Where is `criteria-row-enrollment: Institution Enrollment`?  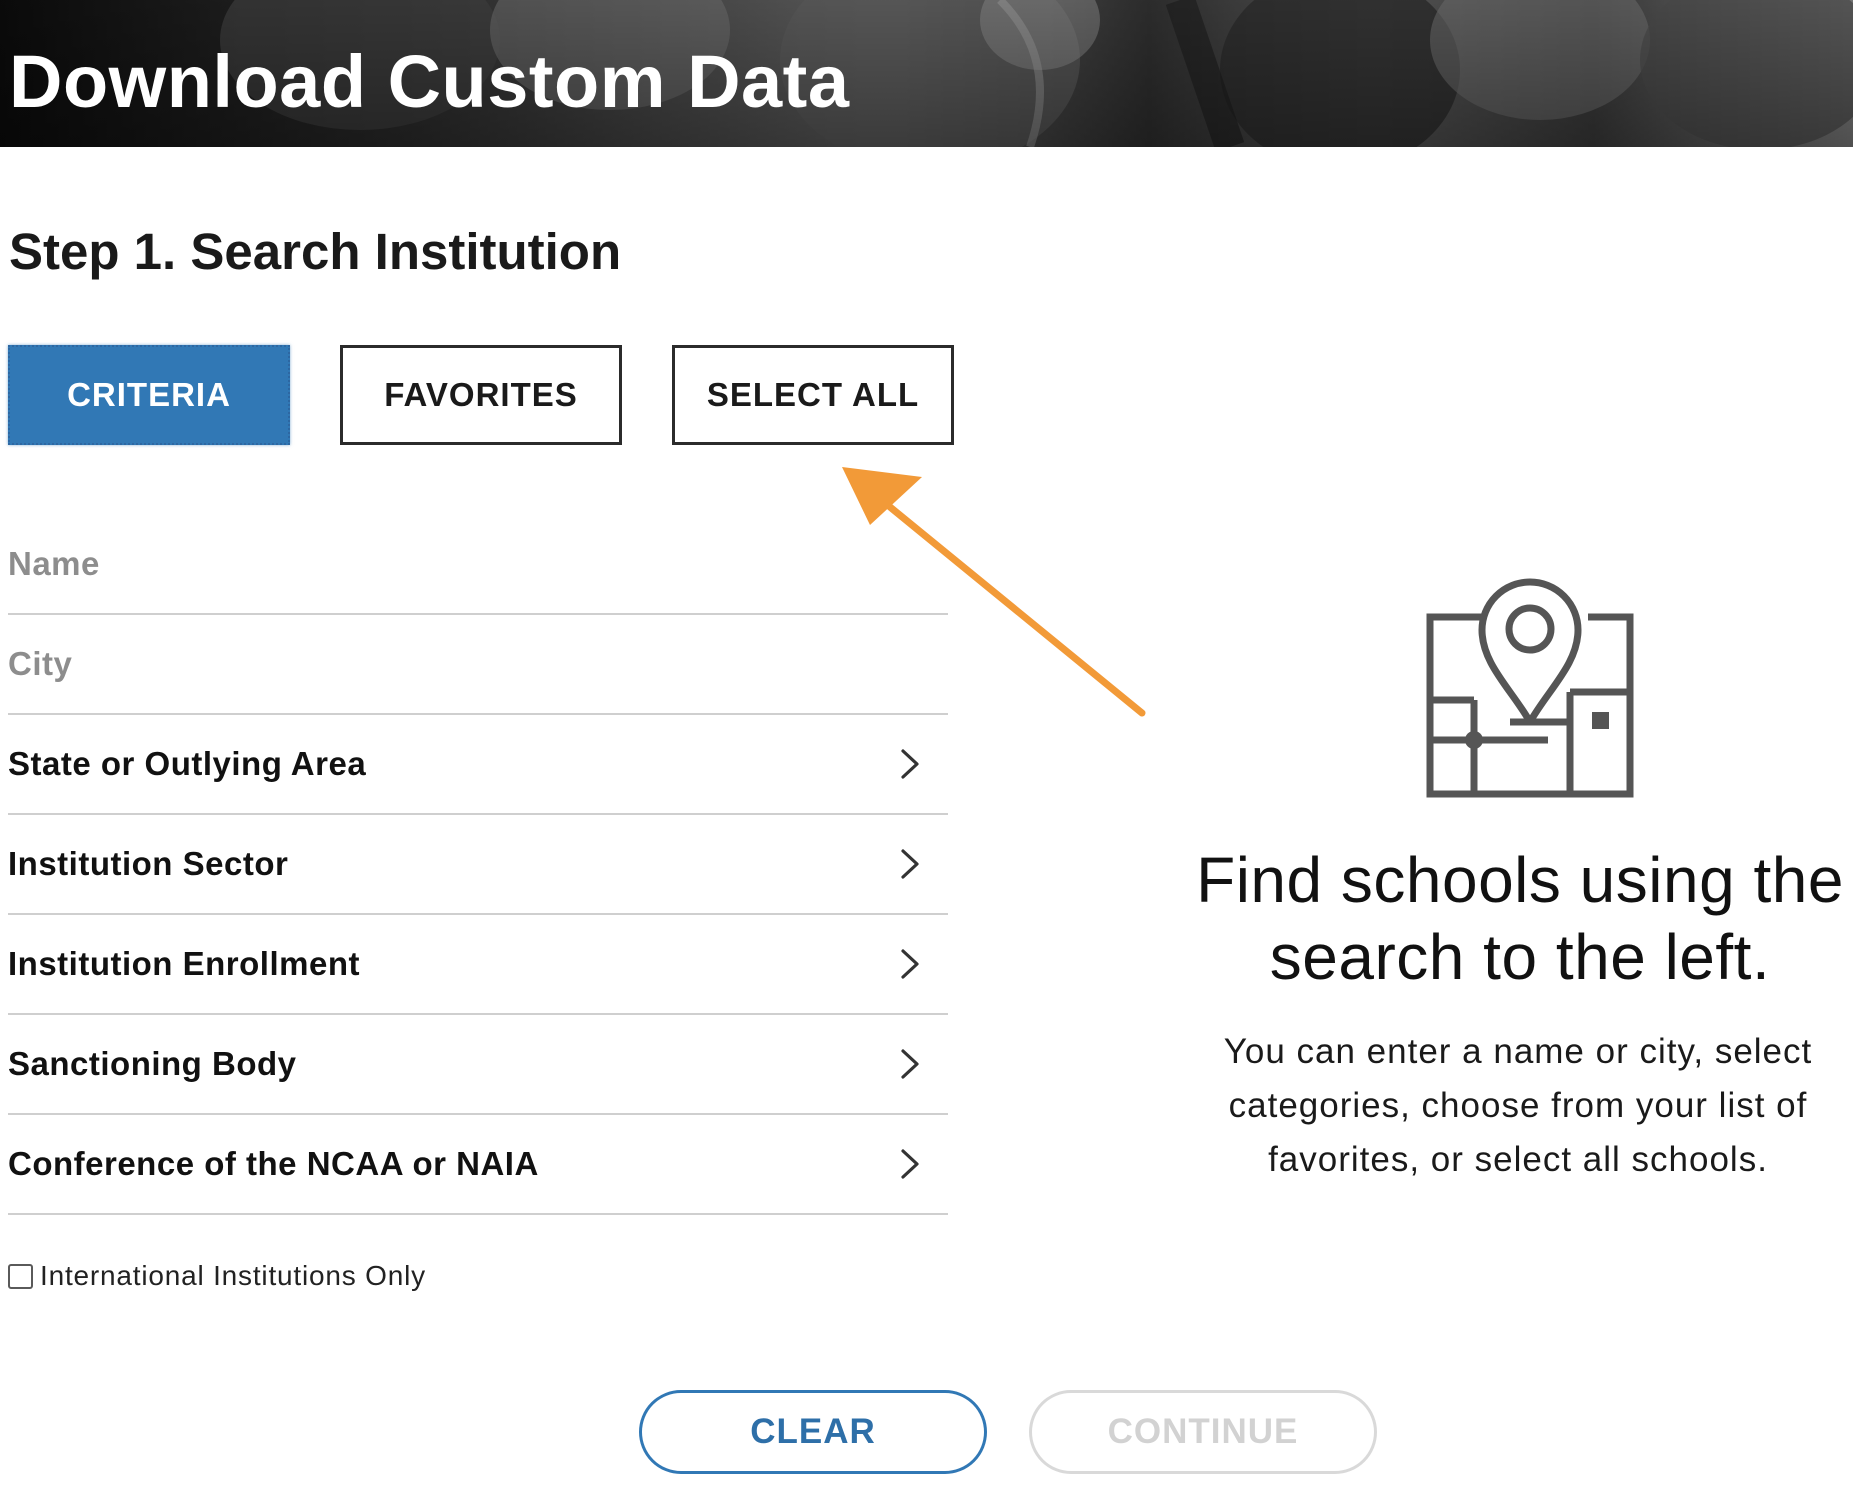 criteria-row-enrollment: Institution Enrollment is located at coordinates (478, 965).